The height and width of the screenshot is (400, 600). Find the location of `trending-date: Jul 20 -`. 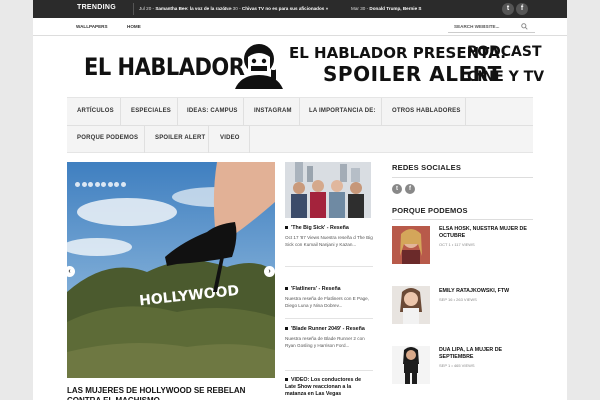

trending-date: Jul 20 - is located at coordinates (147, 8).